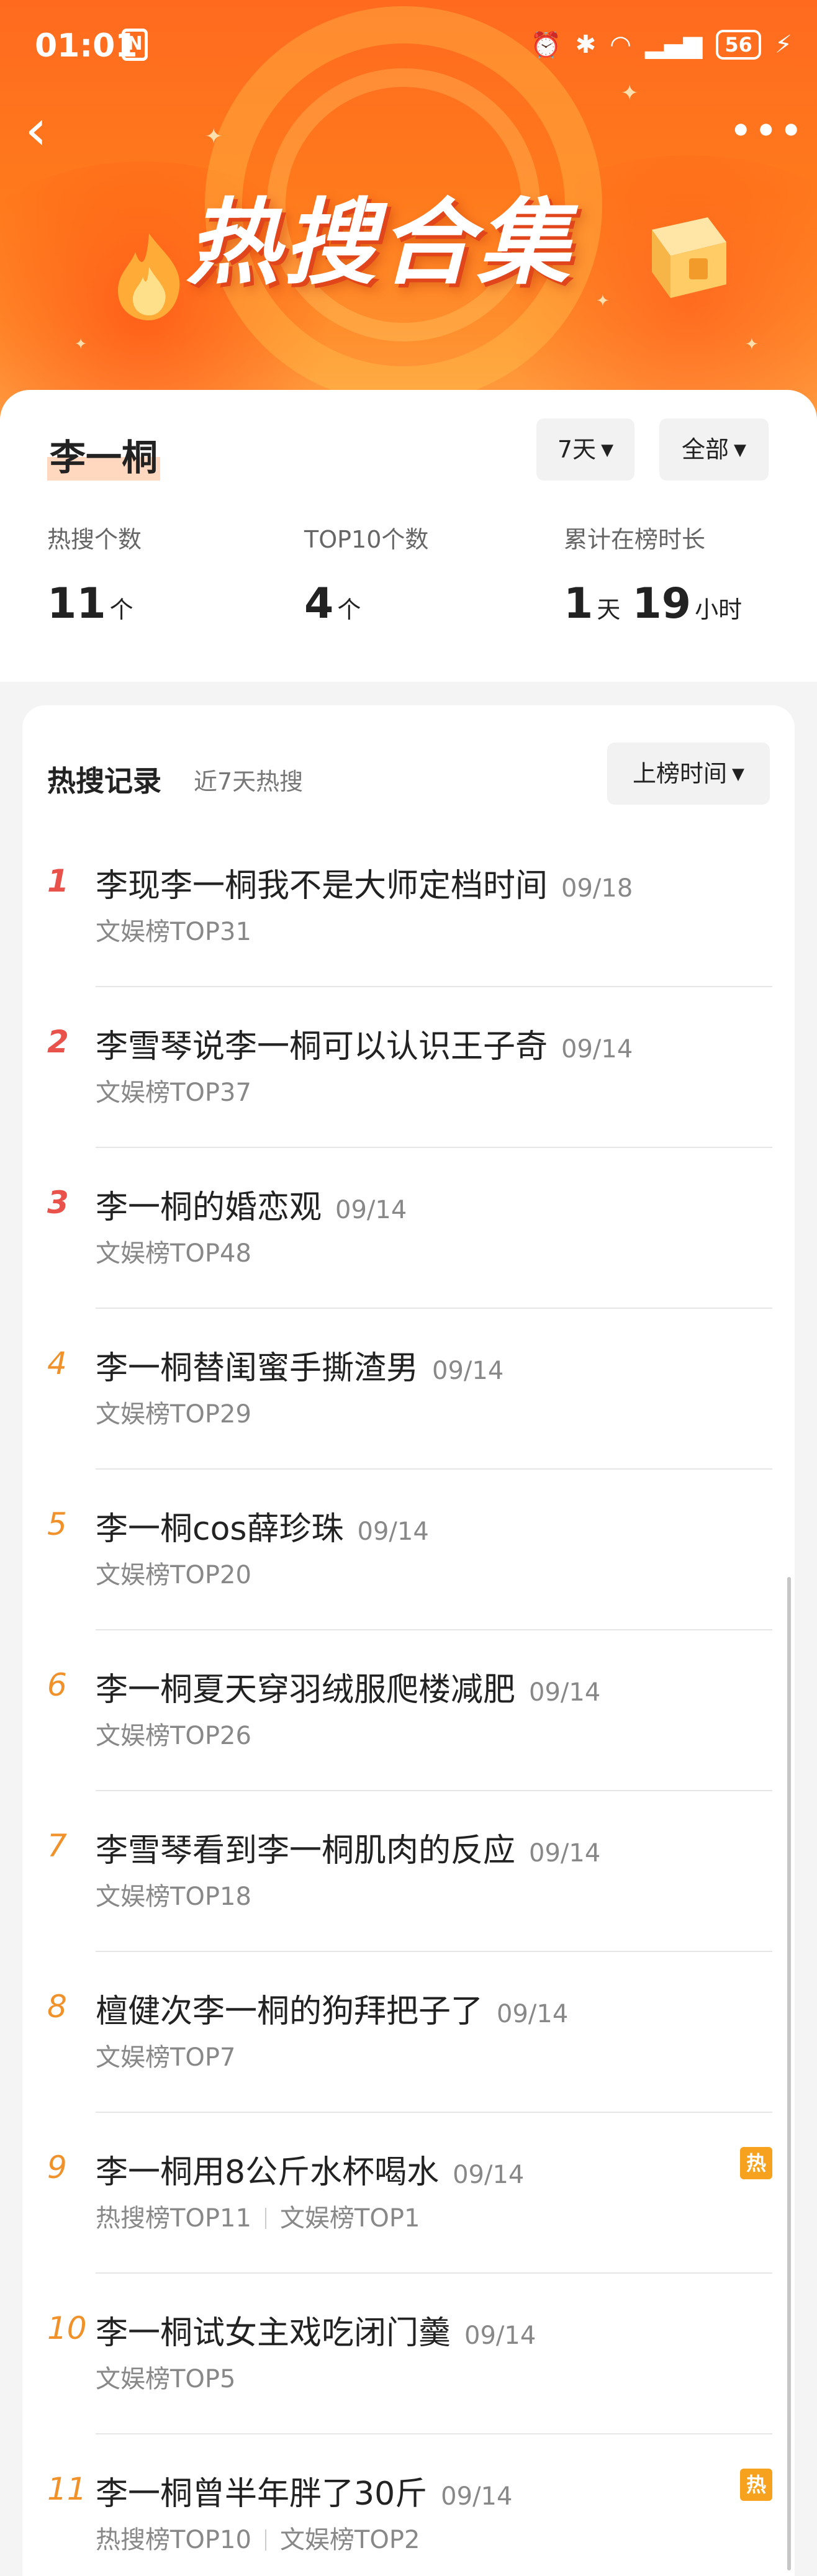  I want to click on signal-icon: ▂▄▆, so click(674, 44).